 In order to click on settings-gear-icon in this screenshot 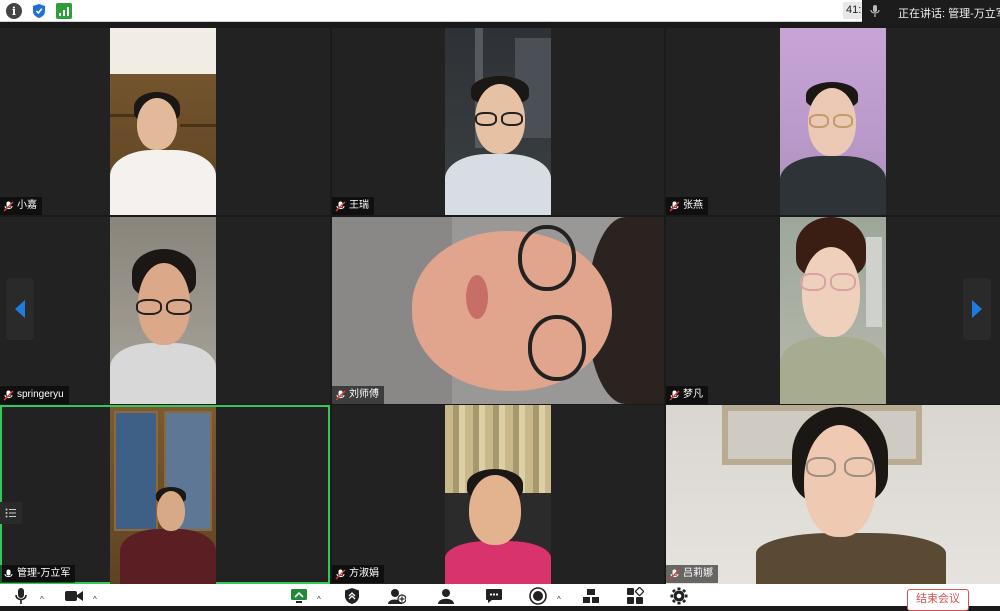, I will do `click(679, 596)`.